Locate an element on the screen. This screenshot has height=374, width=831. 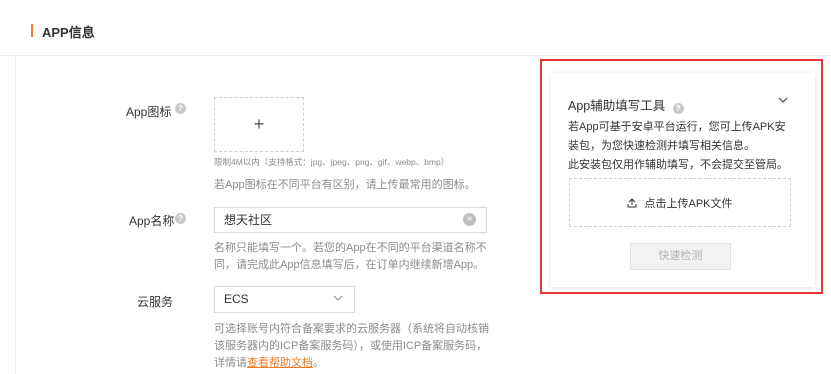
cloud-note-line3: 详情请查看帮助文档。 is located at coordinates (269, 363).